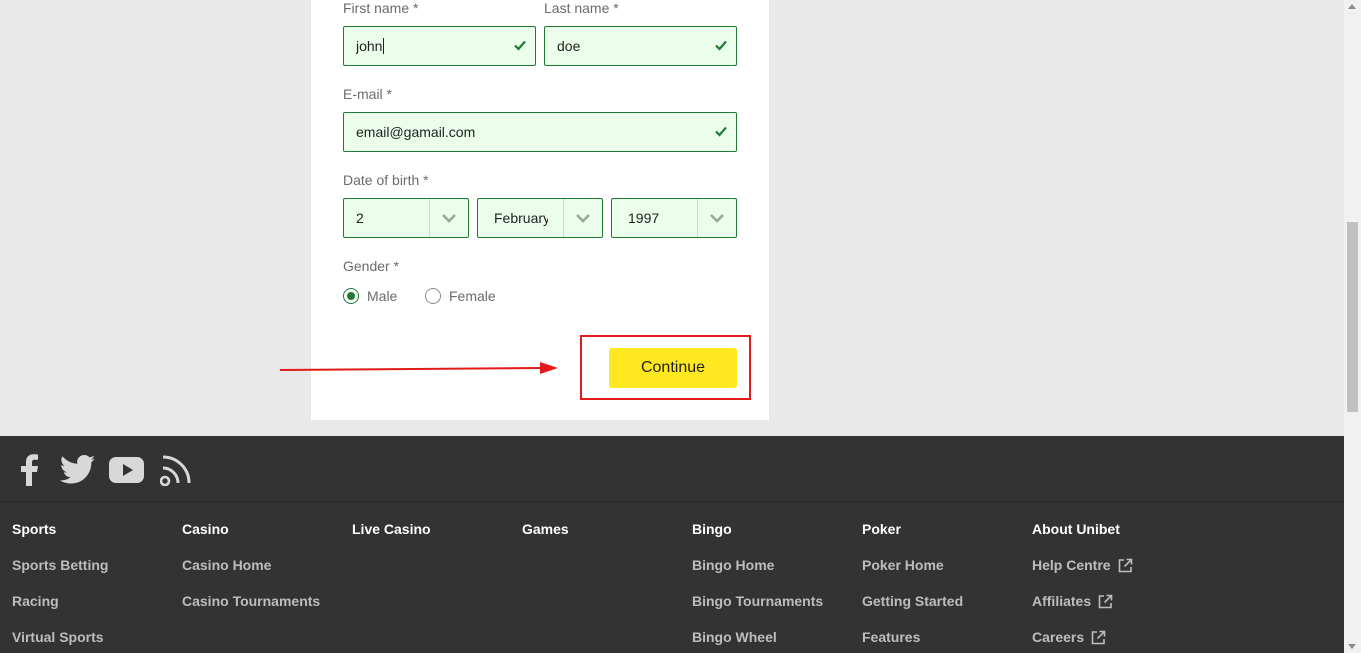 Image resolution: width=1361 pixels, height=653 pixels. Describe the element at coordinates (34, 529) in the screenshot. I see `footer-column-heading: Sports` at that location.